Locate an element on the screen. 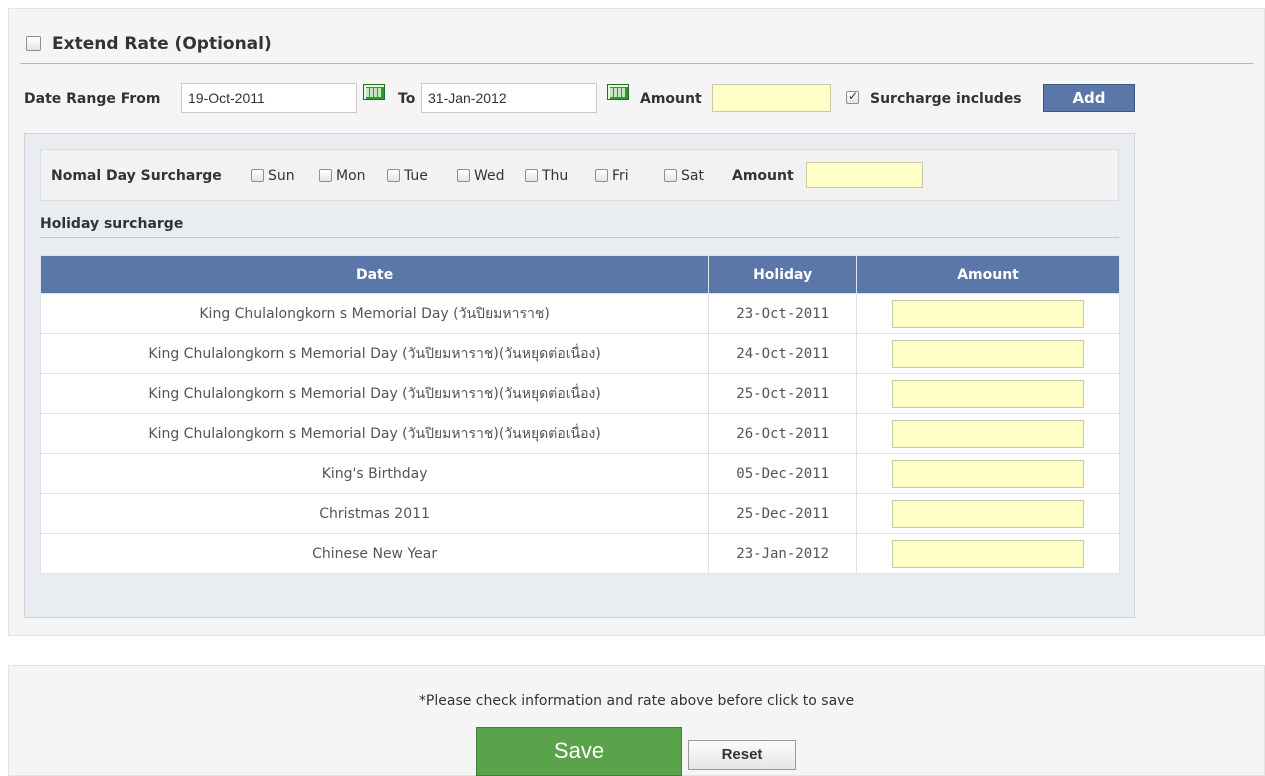  col-date-header: Date is located at coordinates (374, 274).